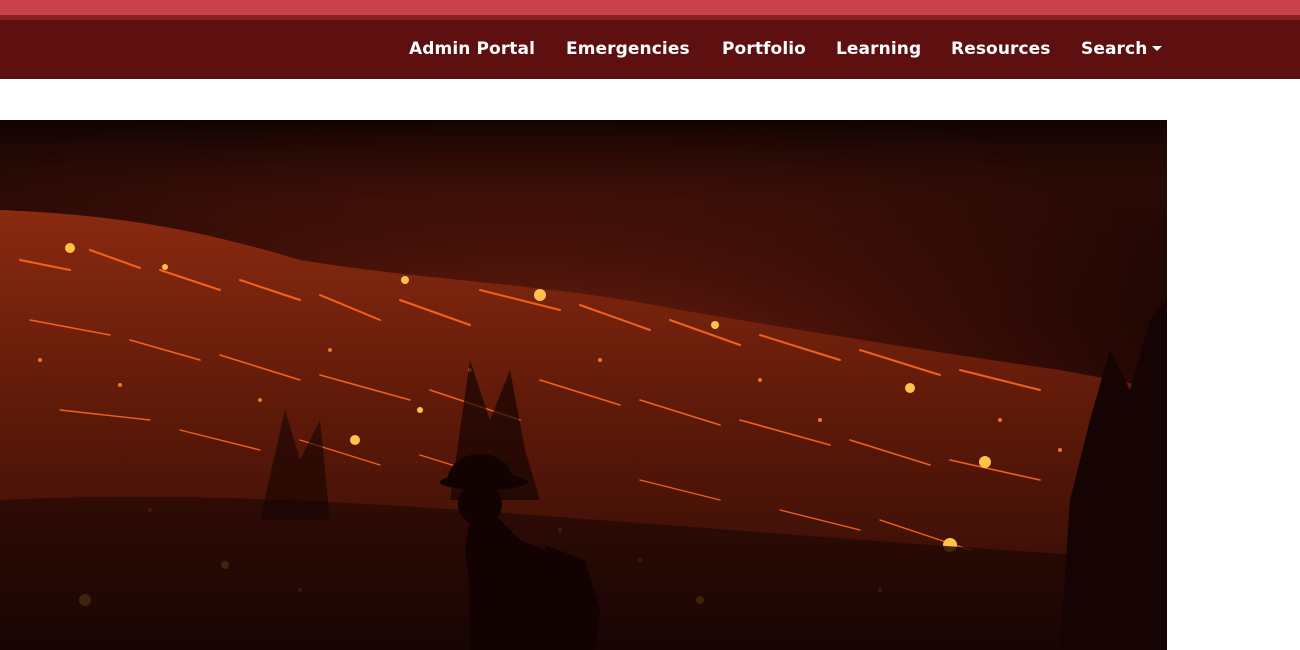 The width and height of the screenshot is (1300, 650). What do you see at coordinates (1114, 49) in the screenshot?
I see `nav-link-label: Search` at bounding box center [1114, 49].